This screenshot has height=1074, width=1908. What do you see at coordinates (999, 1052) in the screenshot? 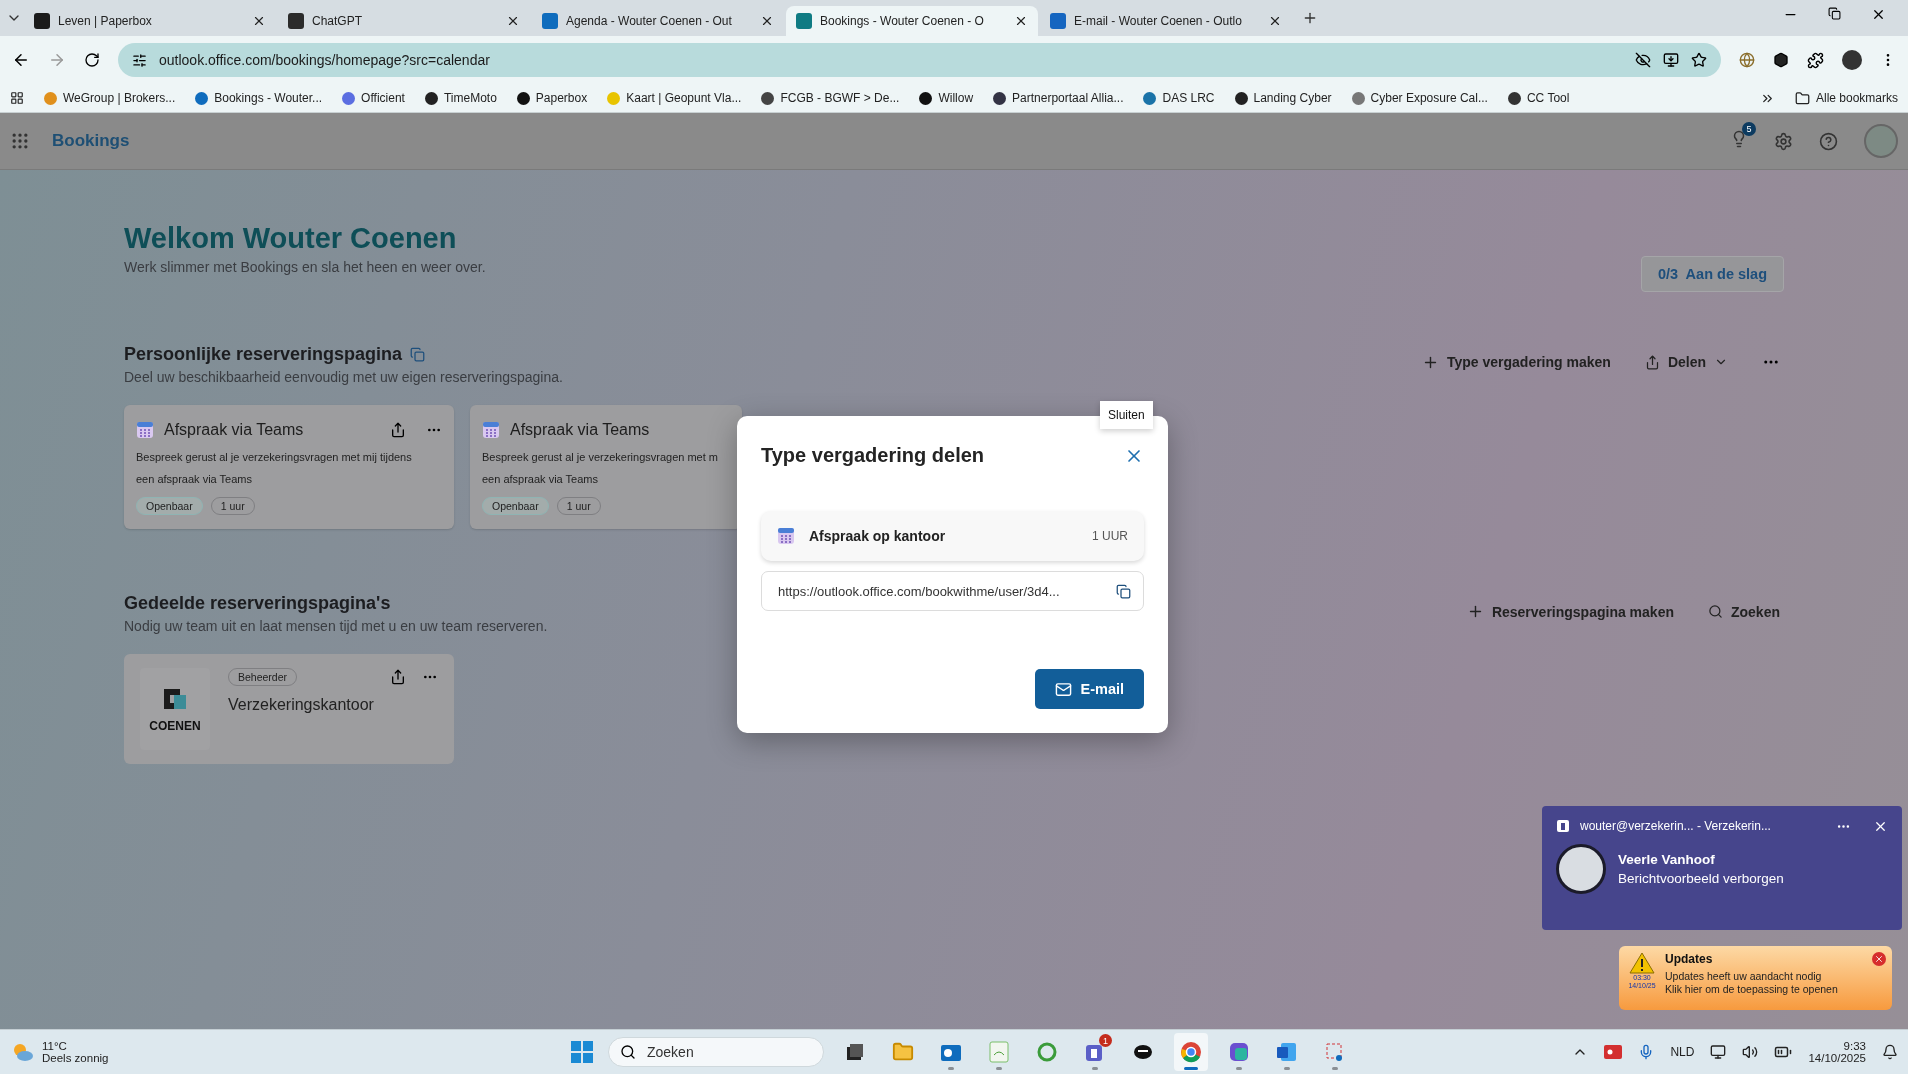
I see `notepad-icon` at bounding box center [999, 1052].